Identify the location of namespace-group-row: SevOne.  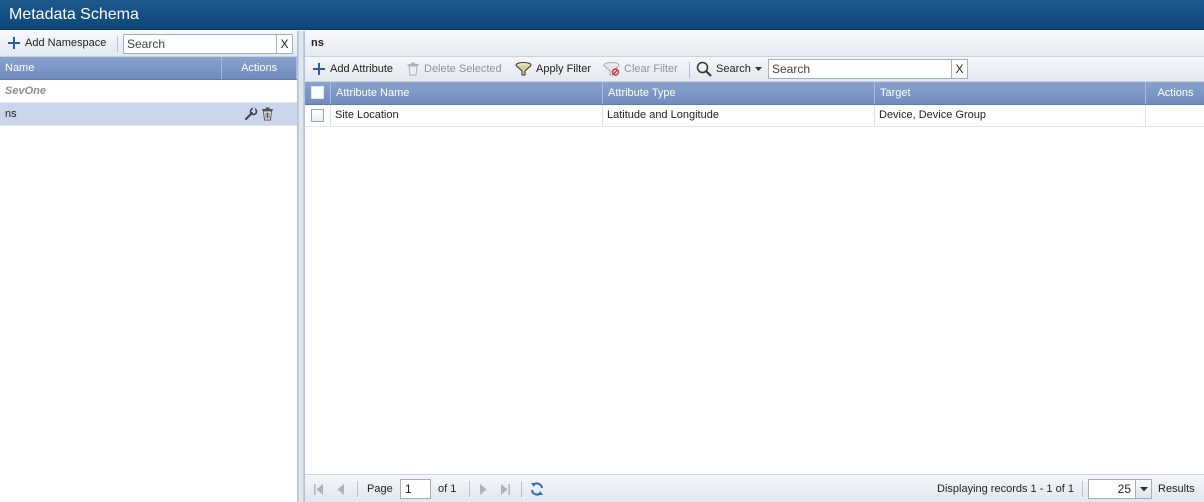
(148, 91).